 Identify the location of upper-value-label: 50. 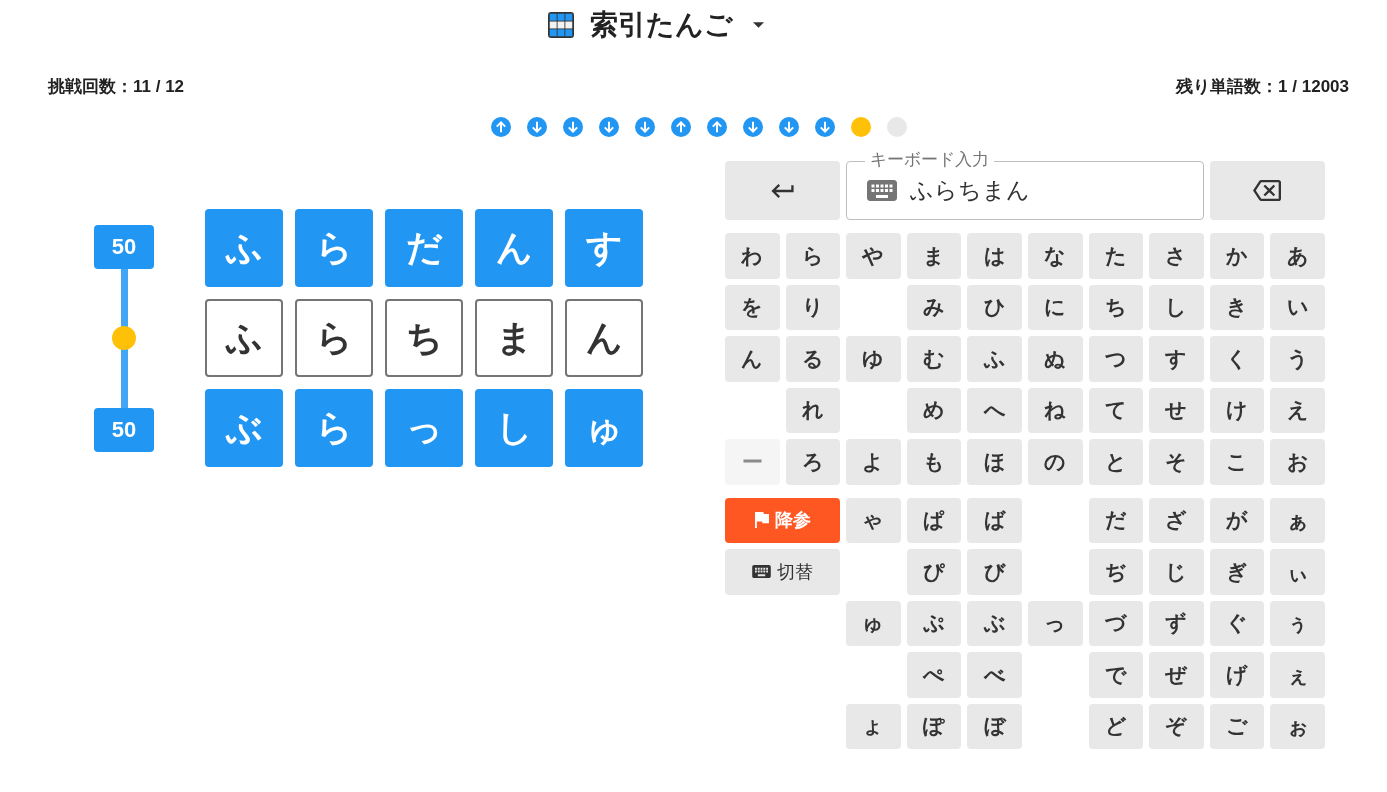
(124, 246).